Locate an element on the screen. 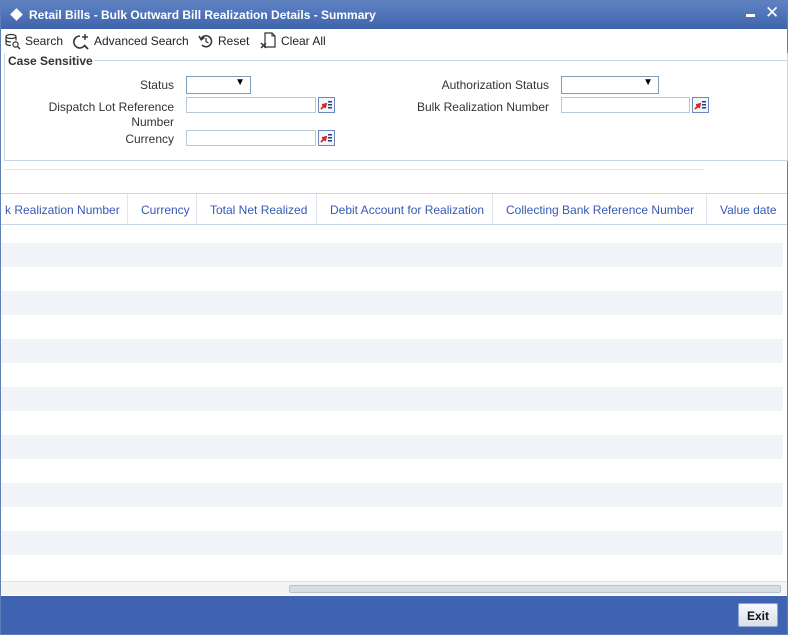 This screenshot has width=788, height=635. column-collecting-bank-reference: Collecting Bank Reference Number is located at coordinates (600, 210).